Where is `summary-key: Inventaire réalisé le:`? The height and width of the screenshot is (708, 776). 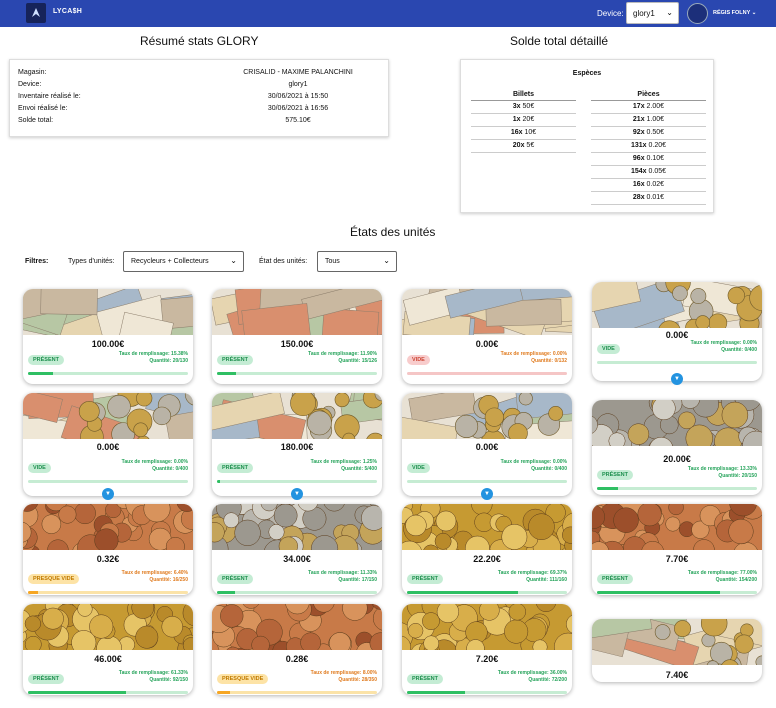
summary-key: Inventaire réalisé le: is located at coordinates (49, 96).